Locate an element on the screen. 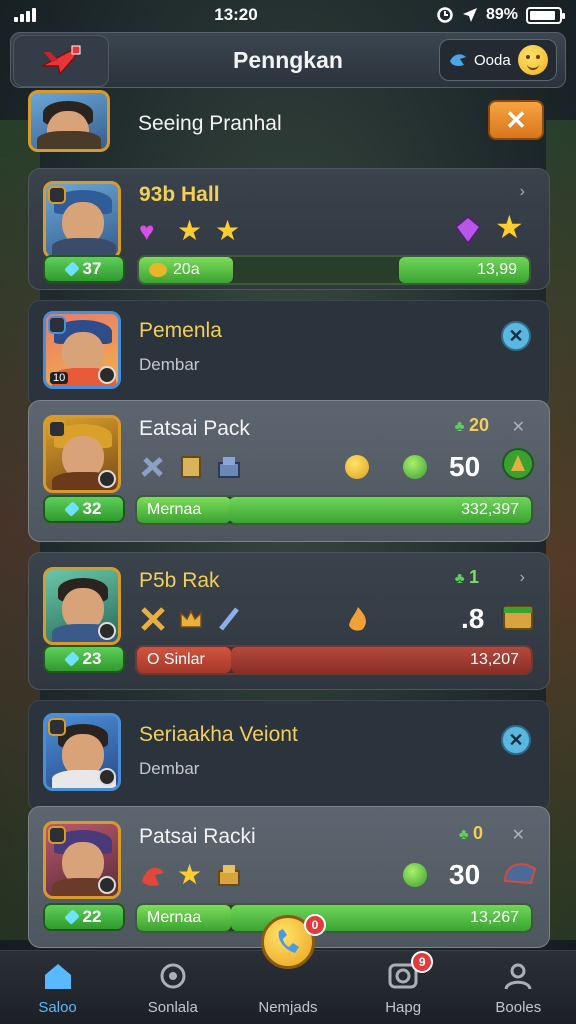  alarm-icon is located at coordinates (445, 15).